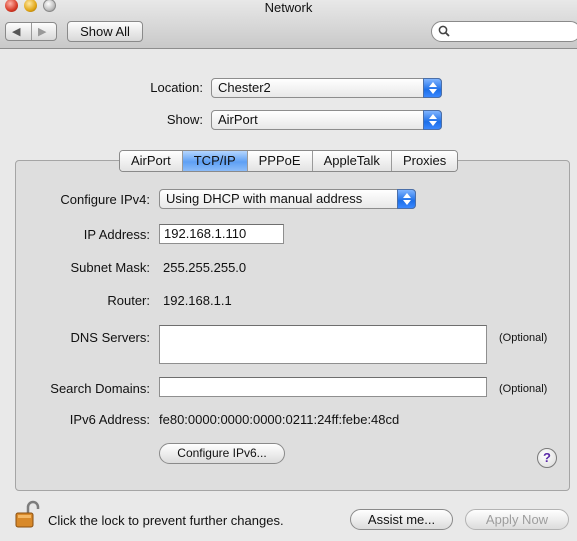 Image resolution: width=577 pixels, height=541 pixels. I want to click on subnet-mask-value: 255.255.255.0, so click(205, 267).